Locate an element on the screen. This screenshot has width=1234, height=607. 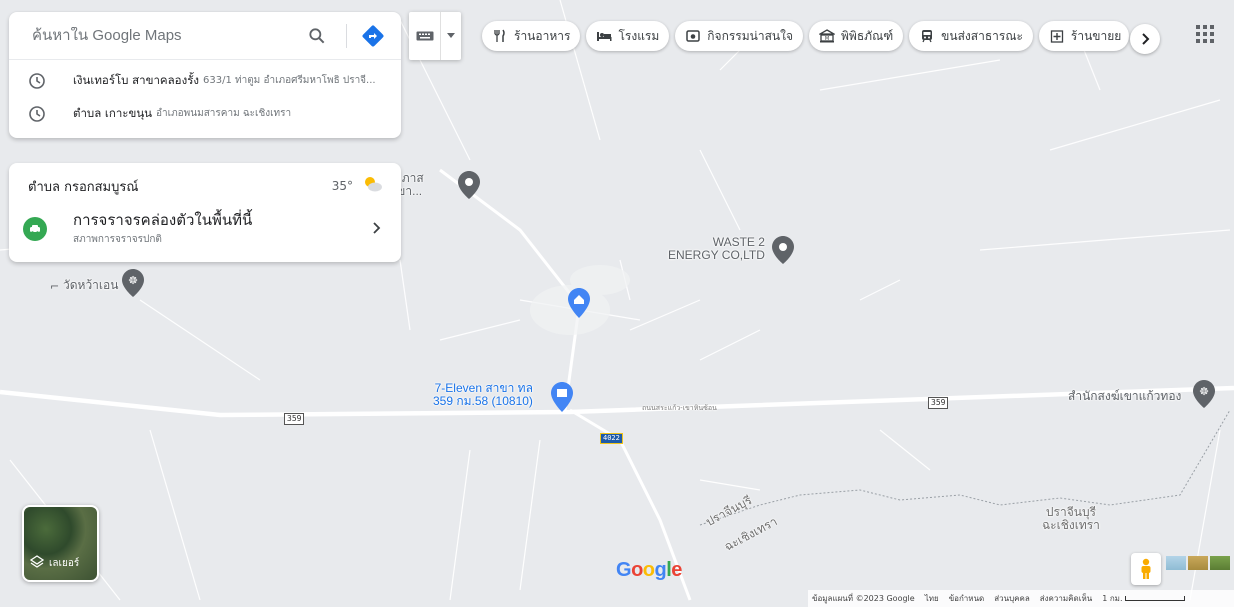
chip-attractions: กิจกรรมน่าสนใจ is located at coordinates (739, 36).